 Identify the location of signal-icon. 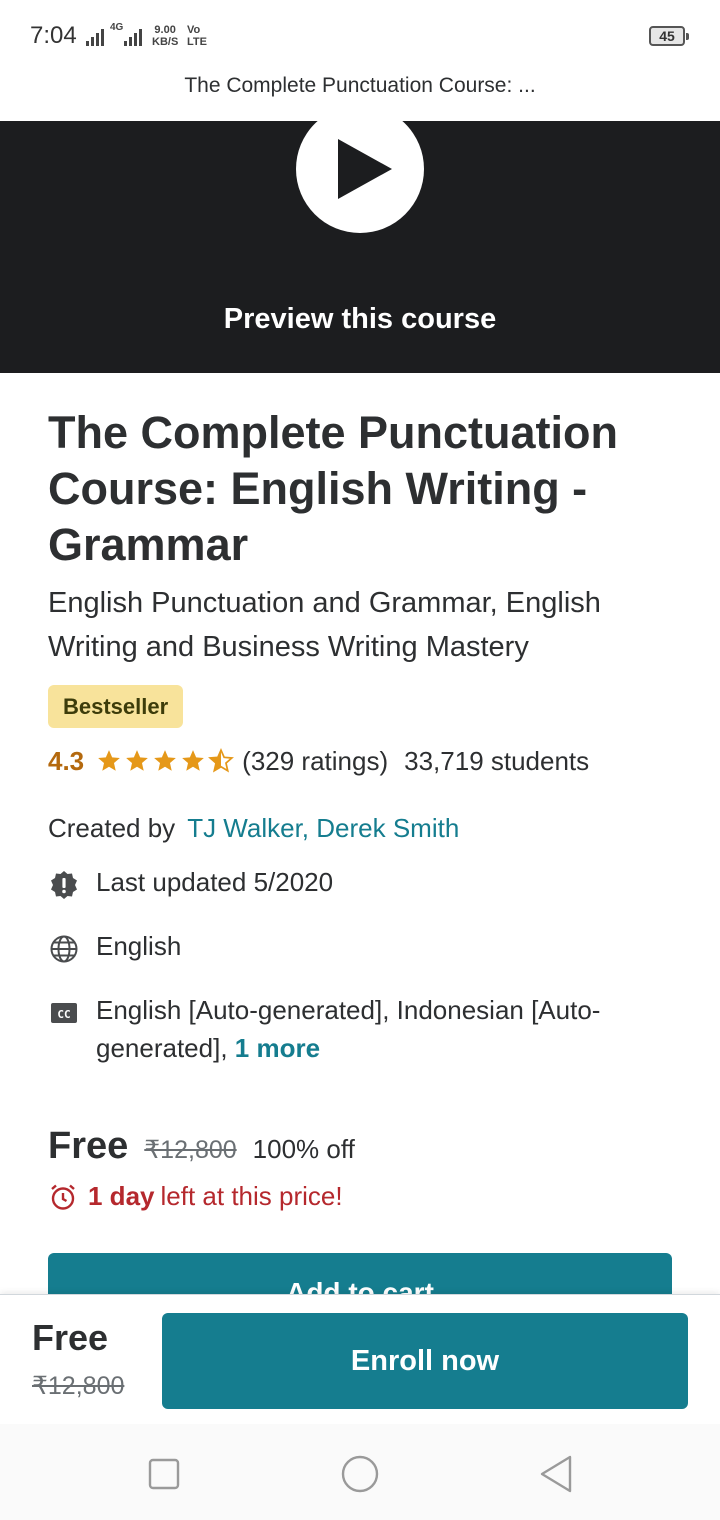
(95, 36).